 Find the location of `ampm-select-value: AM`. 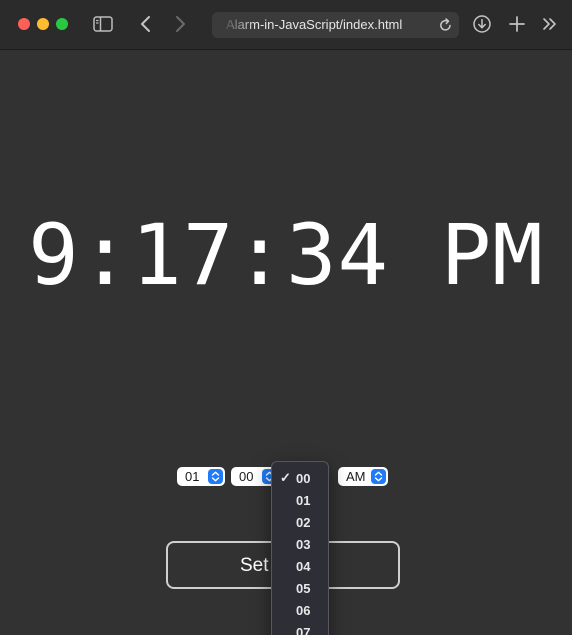

ampm-select-value: AM is located at coordinates (356, 476).